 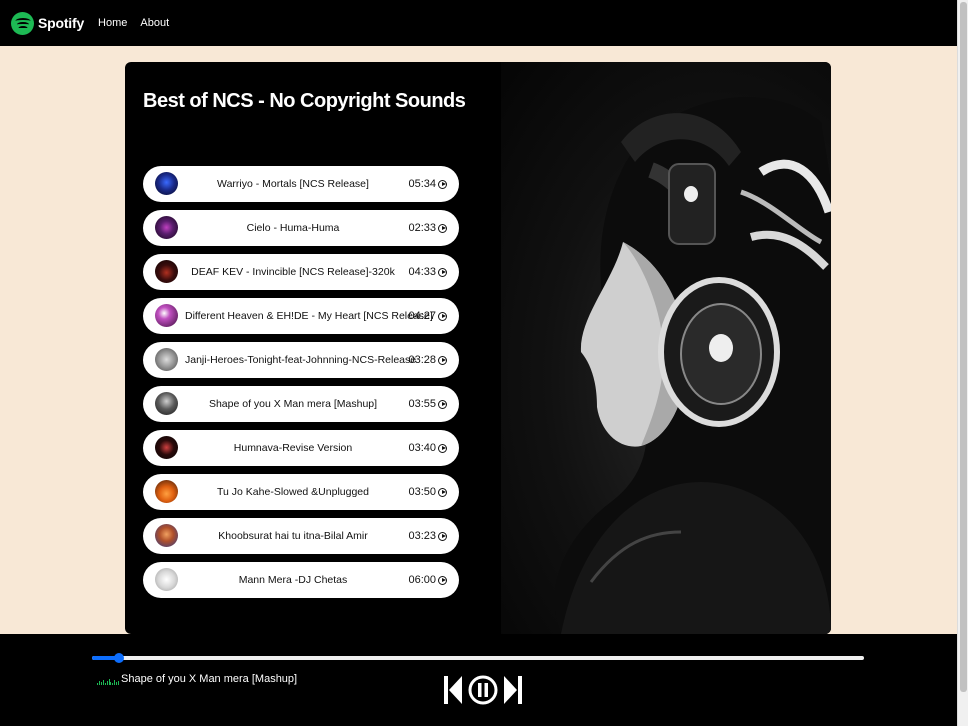 I want to click on song-duration: 03:23, so click(x=427, y=536).